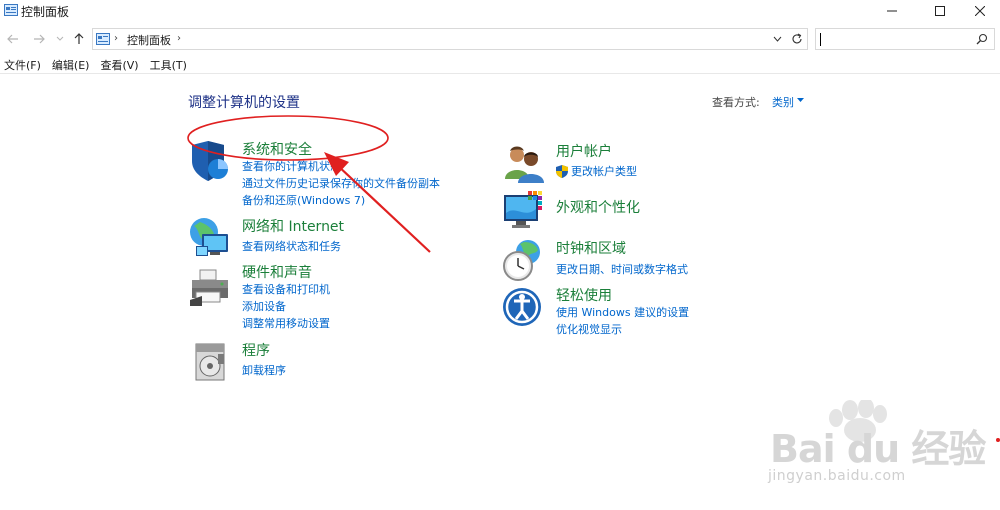 This screenshot has width=1000, height=510. I want to click on address-bar: › 控制面板 ›, so click(450, 39).